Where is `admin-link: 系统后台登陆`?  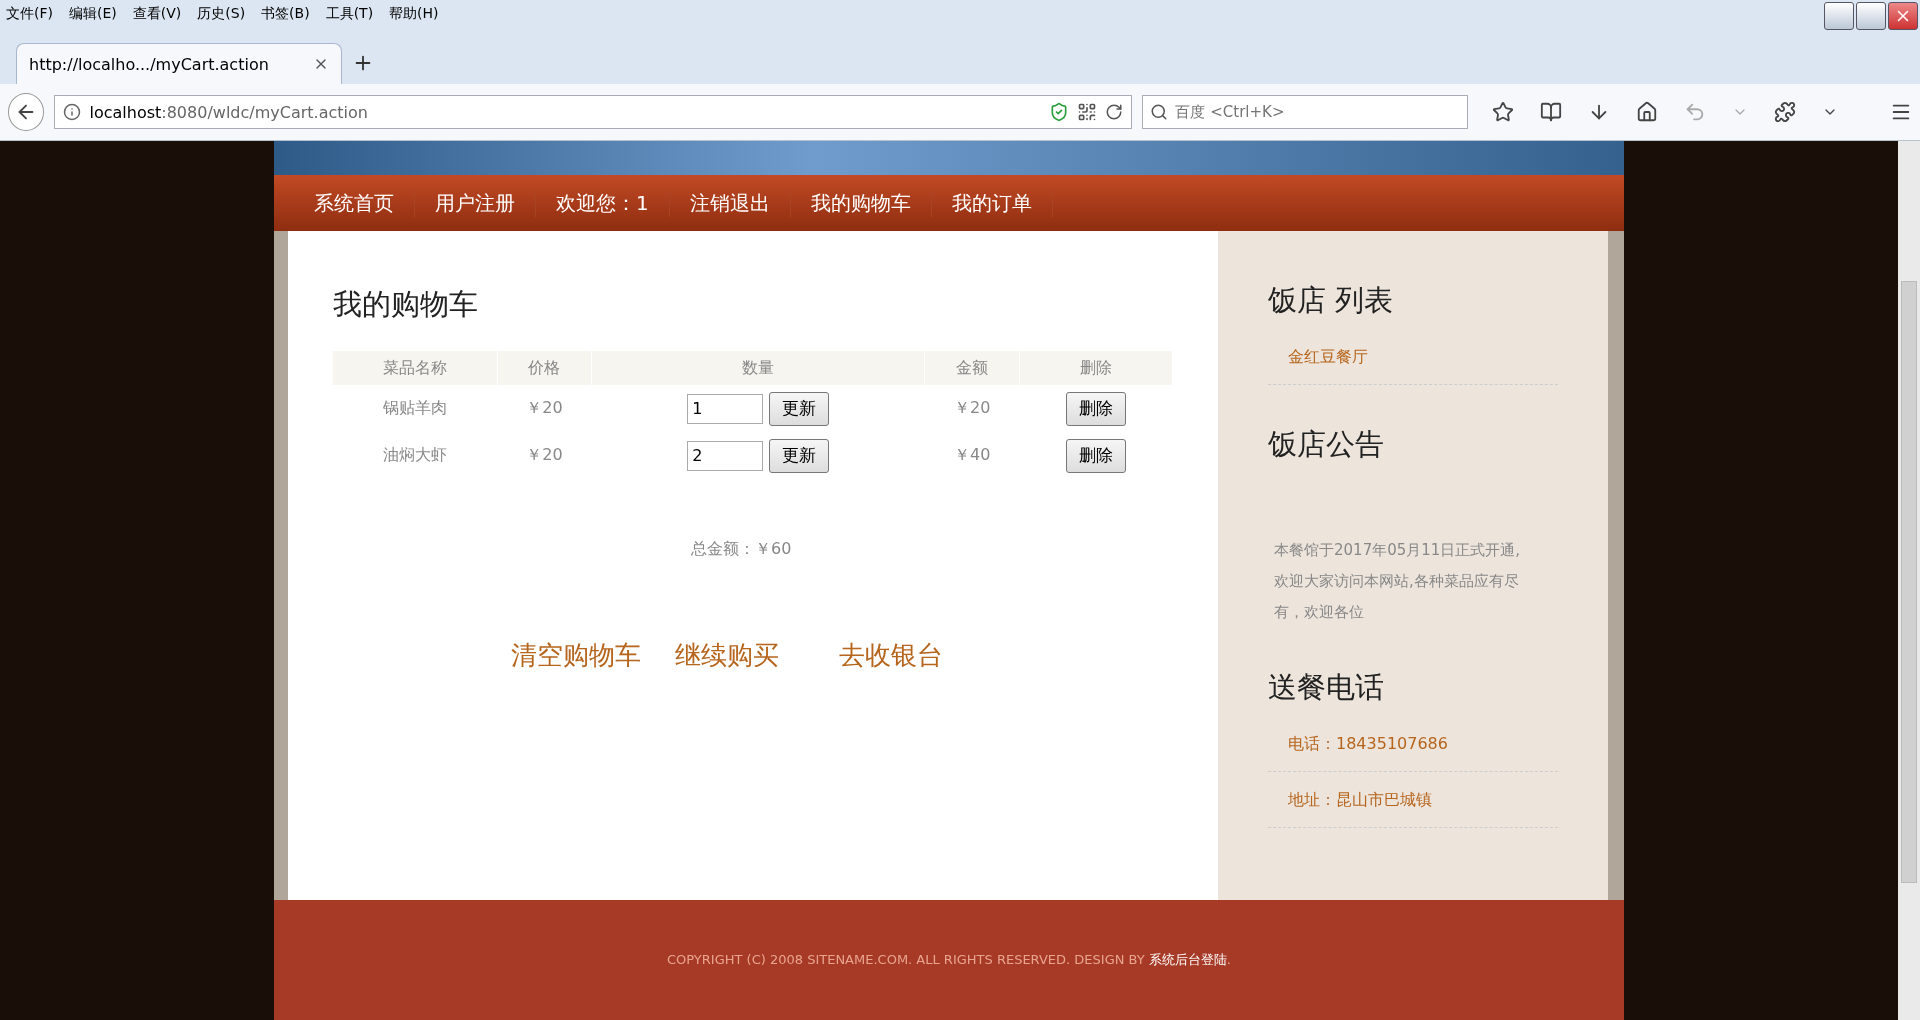 admin-link: 系统后台登陆 is located at coordinates (1187, 959).